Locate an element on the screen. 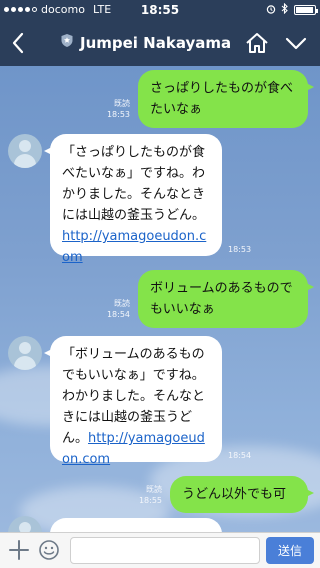 The width and height of the screenshot is (320, 568). send-button: 送信 is located at coordinates (290, 550).